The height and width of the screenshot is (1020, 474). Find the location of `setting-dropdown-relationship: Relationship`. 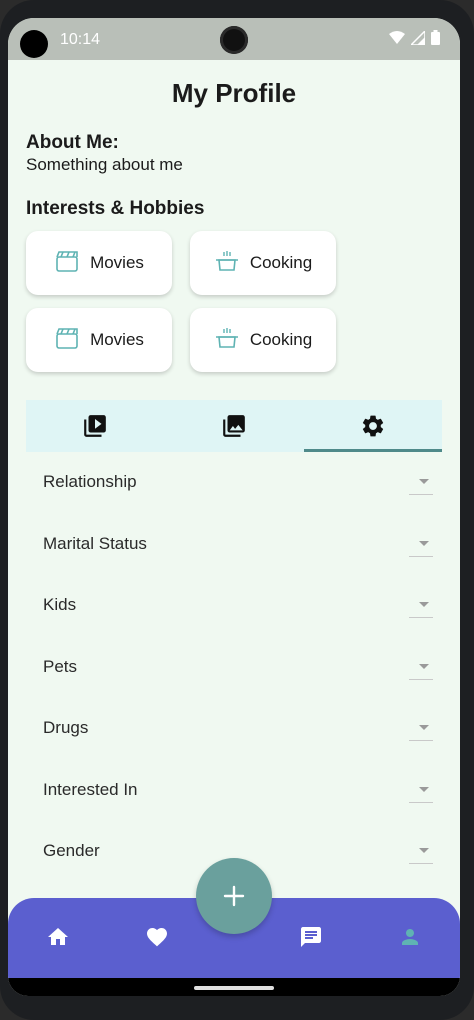

setting-dropdown-relationship: Relationship is located at coordinates (238, 482).